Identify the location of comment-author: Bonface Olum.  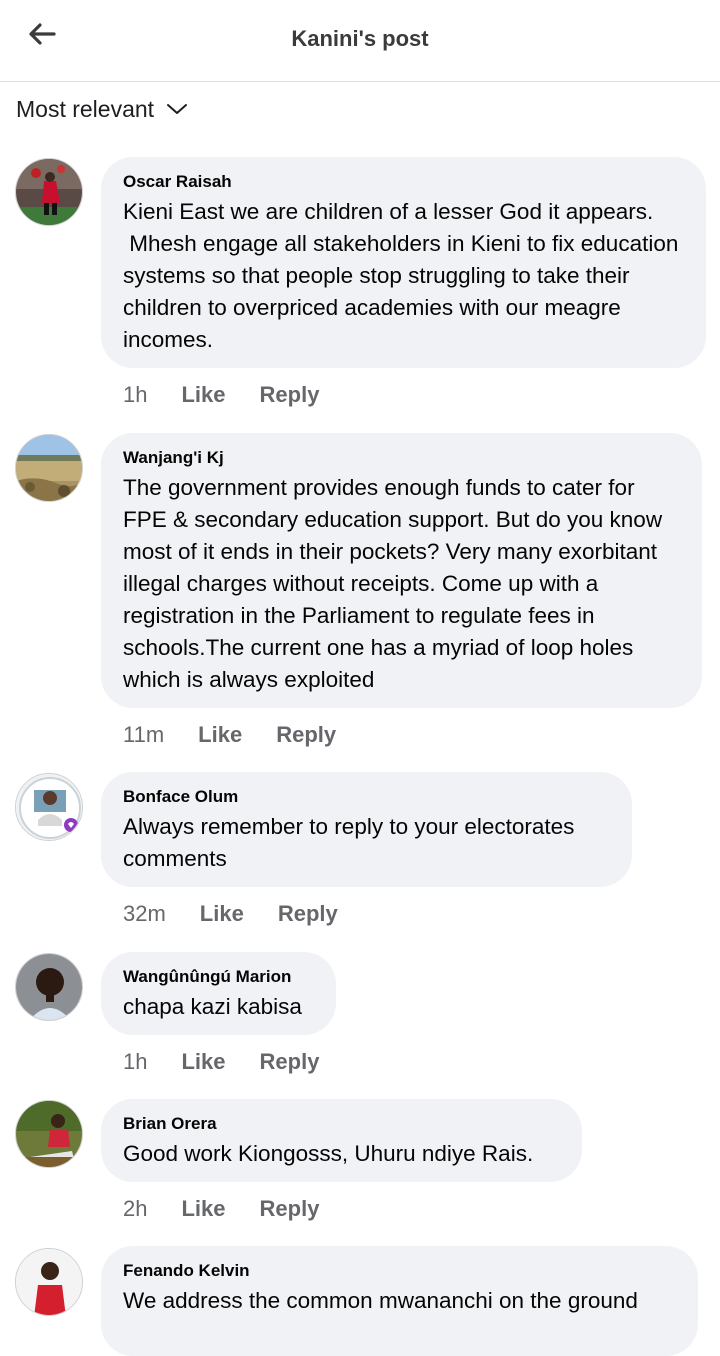
(366, 797).